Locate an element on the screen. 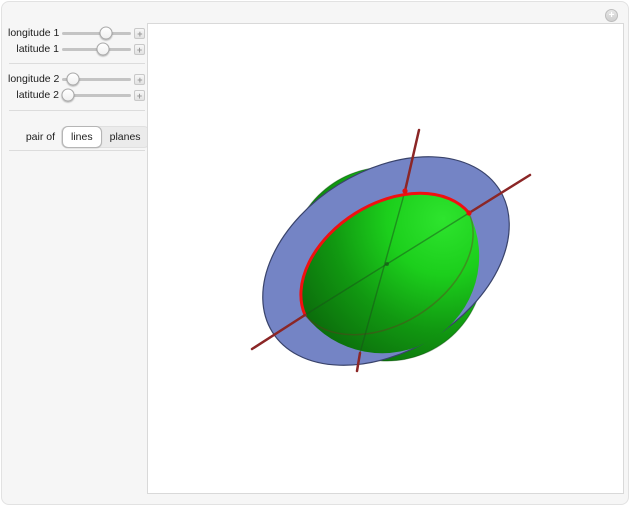 This screenshot has width=630, height=506. pair-of-row: pair of lines planes is located at coordinates (79, 136).